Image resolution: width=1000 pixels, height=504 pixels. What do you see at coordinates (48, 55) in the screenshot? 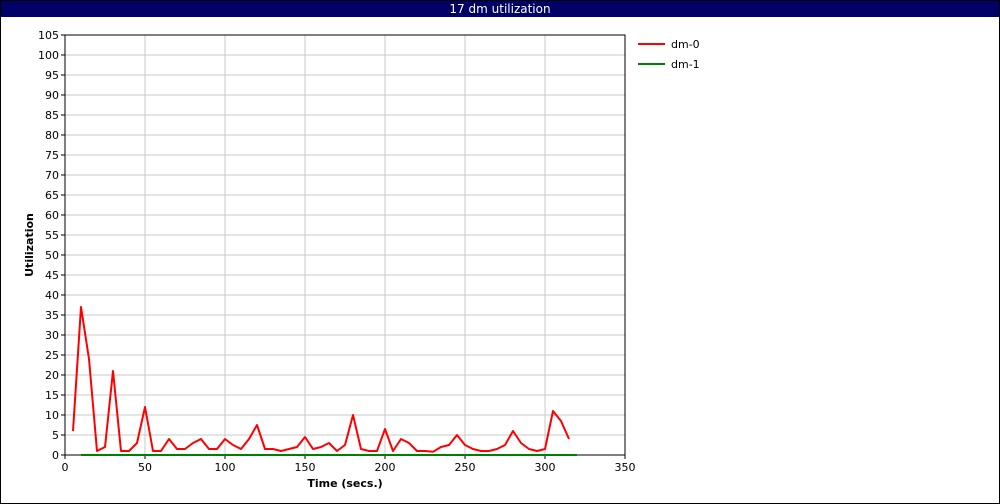
I see `y-tick-label: 100` at bounding box center [48, 55].